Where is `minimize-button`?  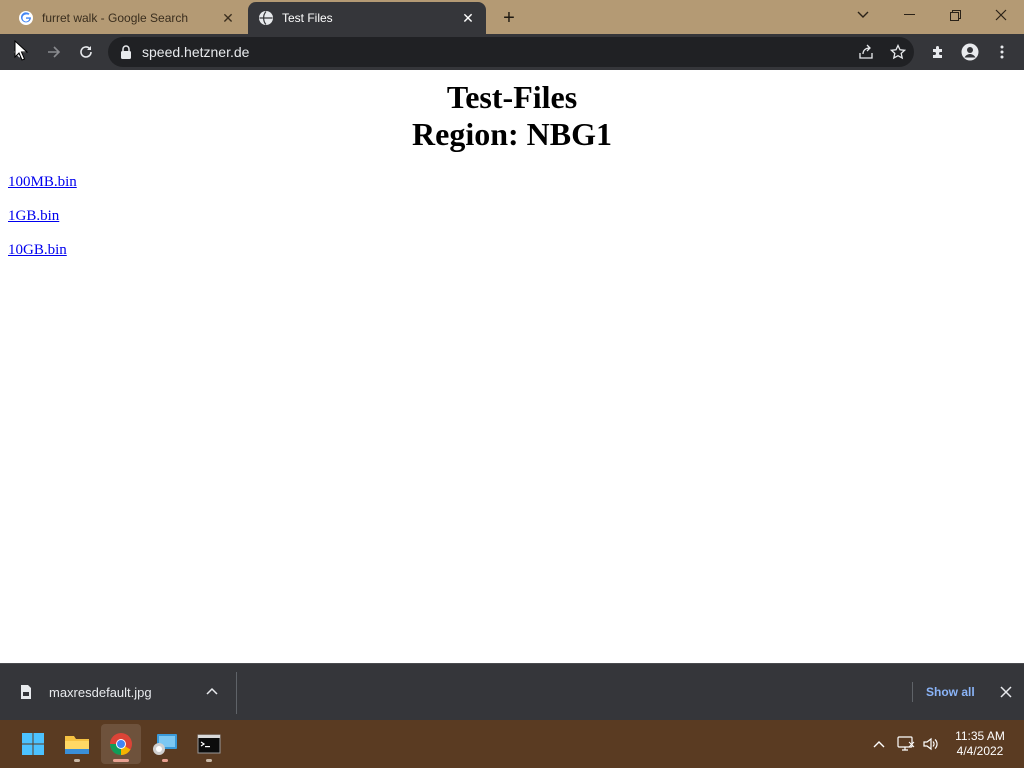 minimize-button is located at coordinates (909, 15).